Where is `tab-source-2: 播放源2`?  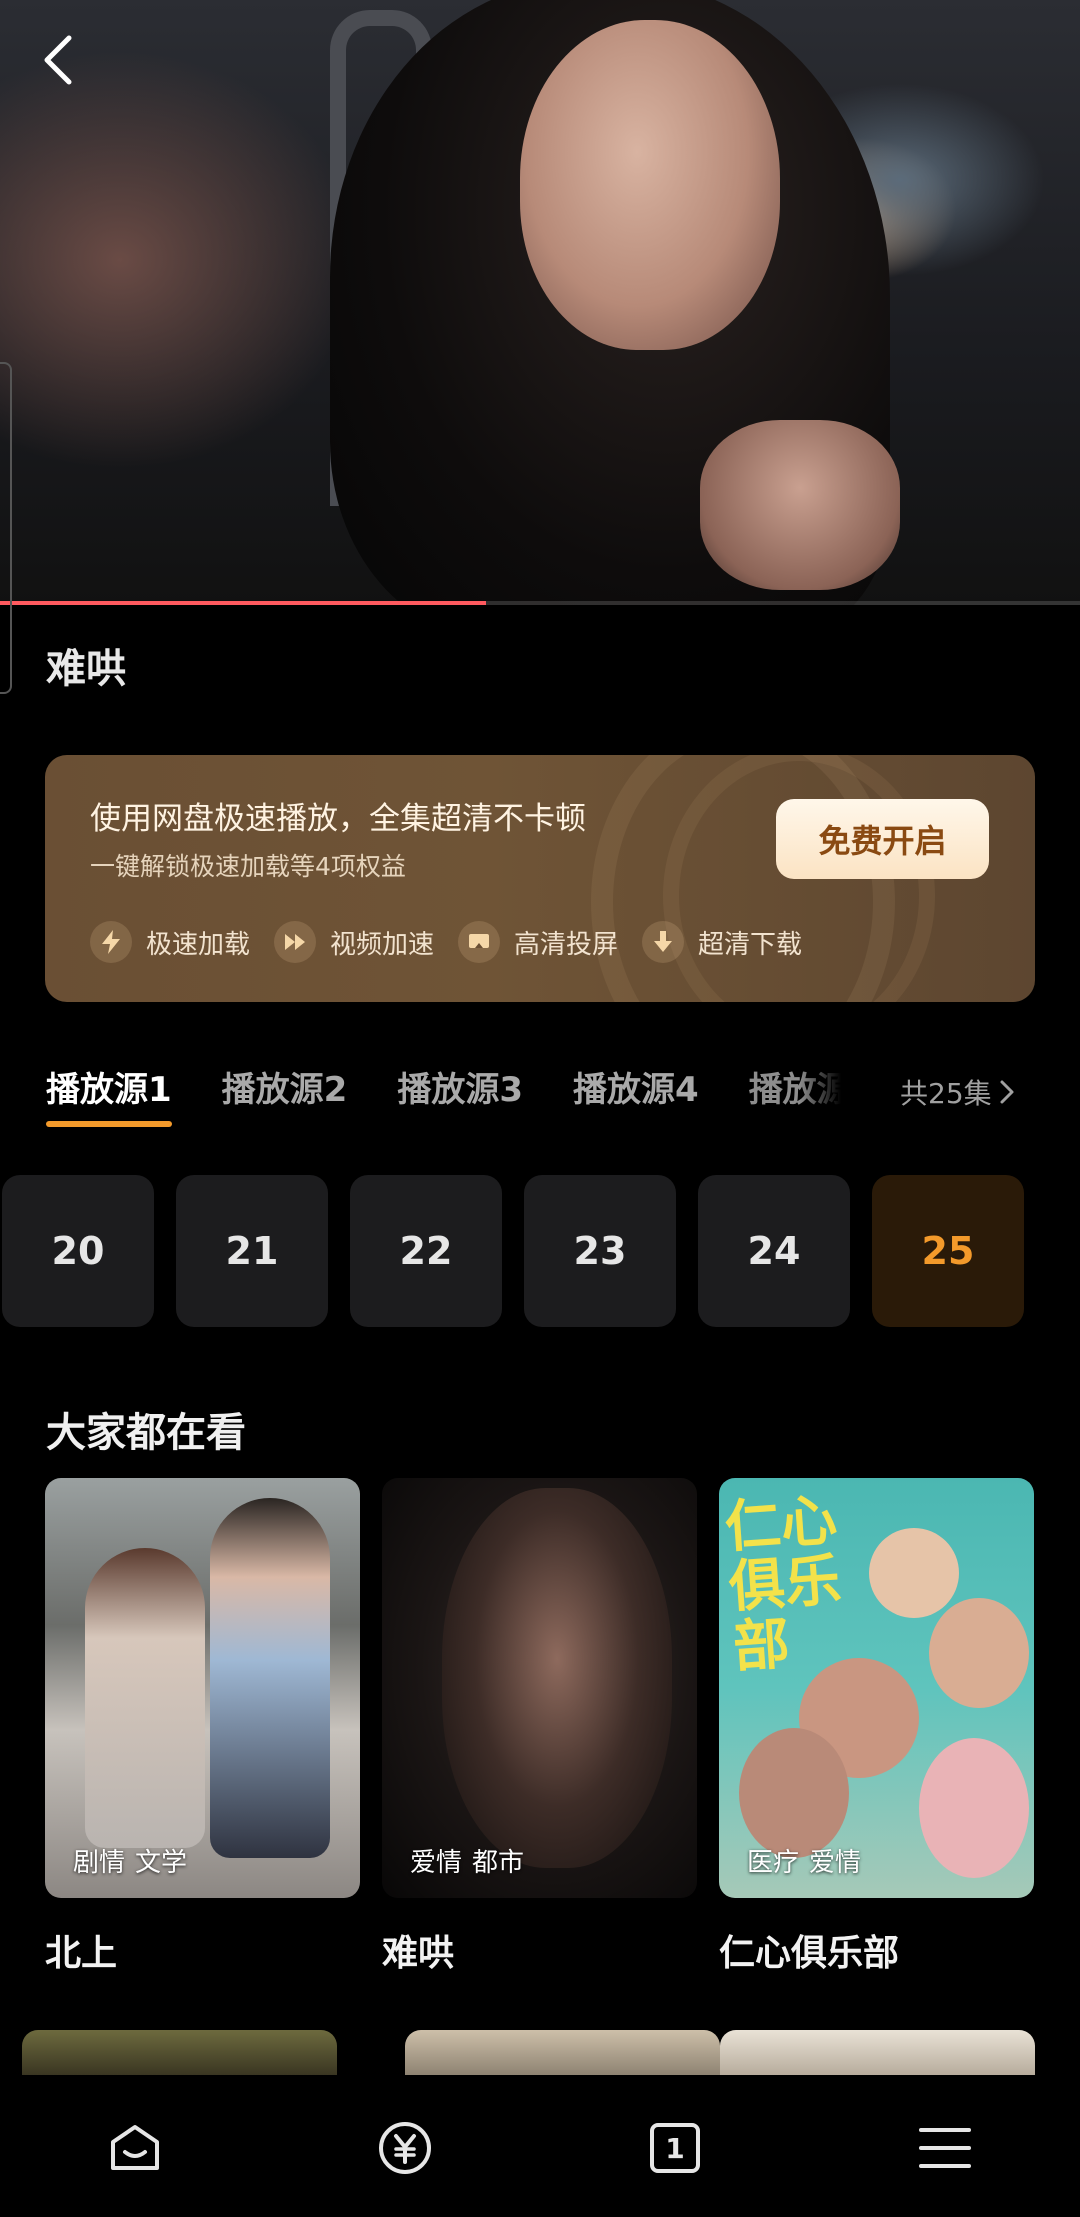
tab-source-2: 播放源2 is located at coordinates (285, 1086).